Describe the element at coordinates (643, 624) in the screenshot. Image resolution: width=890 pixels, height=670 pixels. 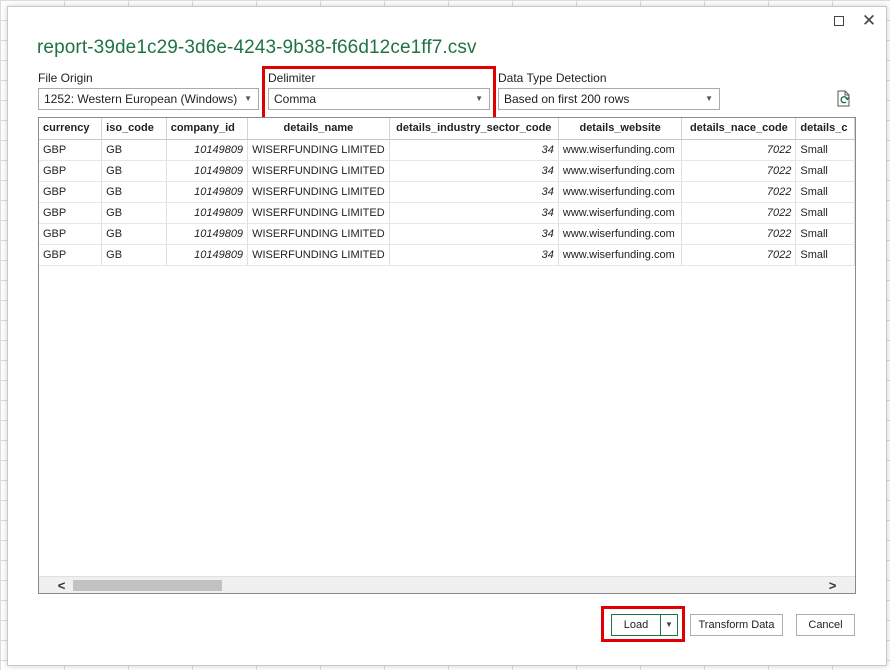
I see `load-highlight` at that location.